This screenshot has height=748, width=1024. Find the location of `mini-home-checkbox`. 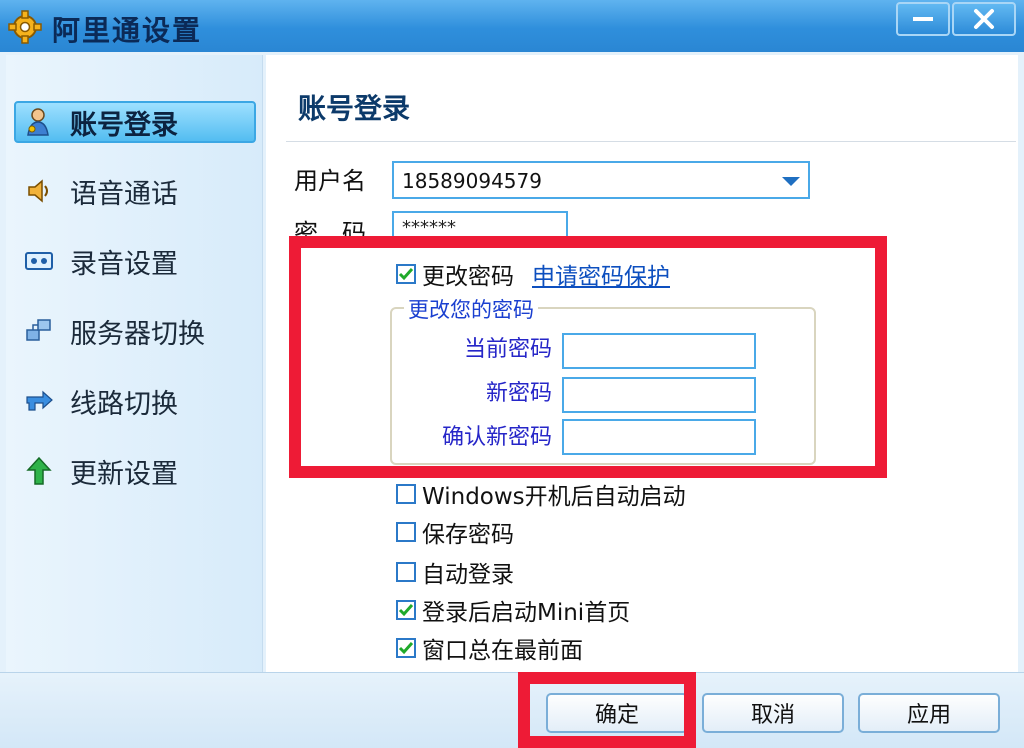

mini-home-checkbox is located at coordinates (406, 610).